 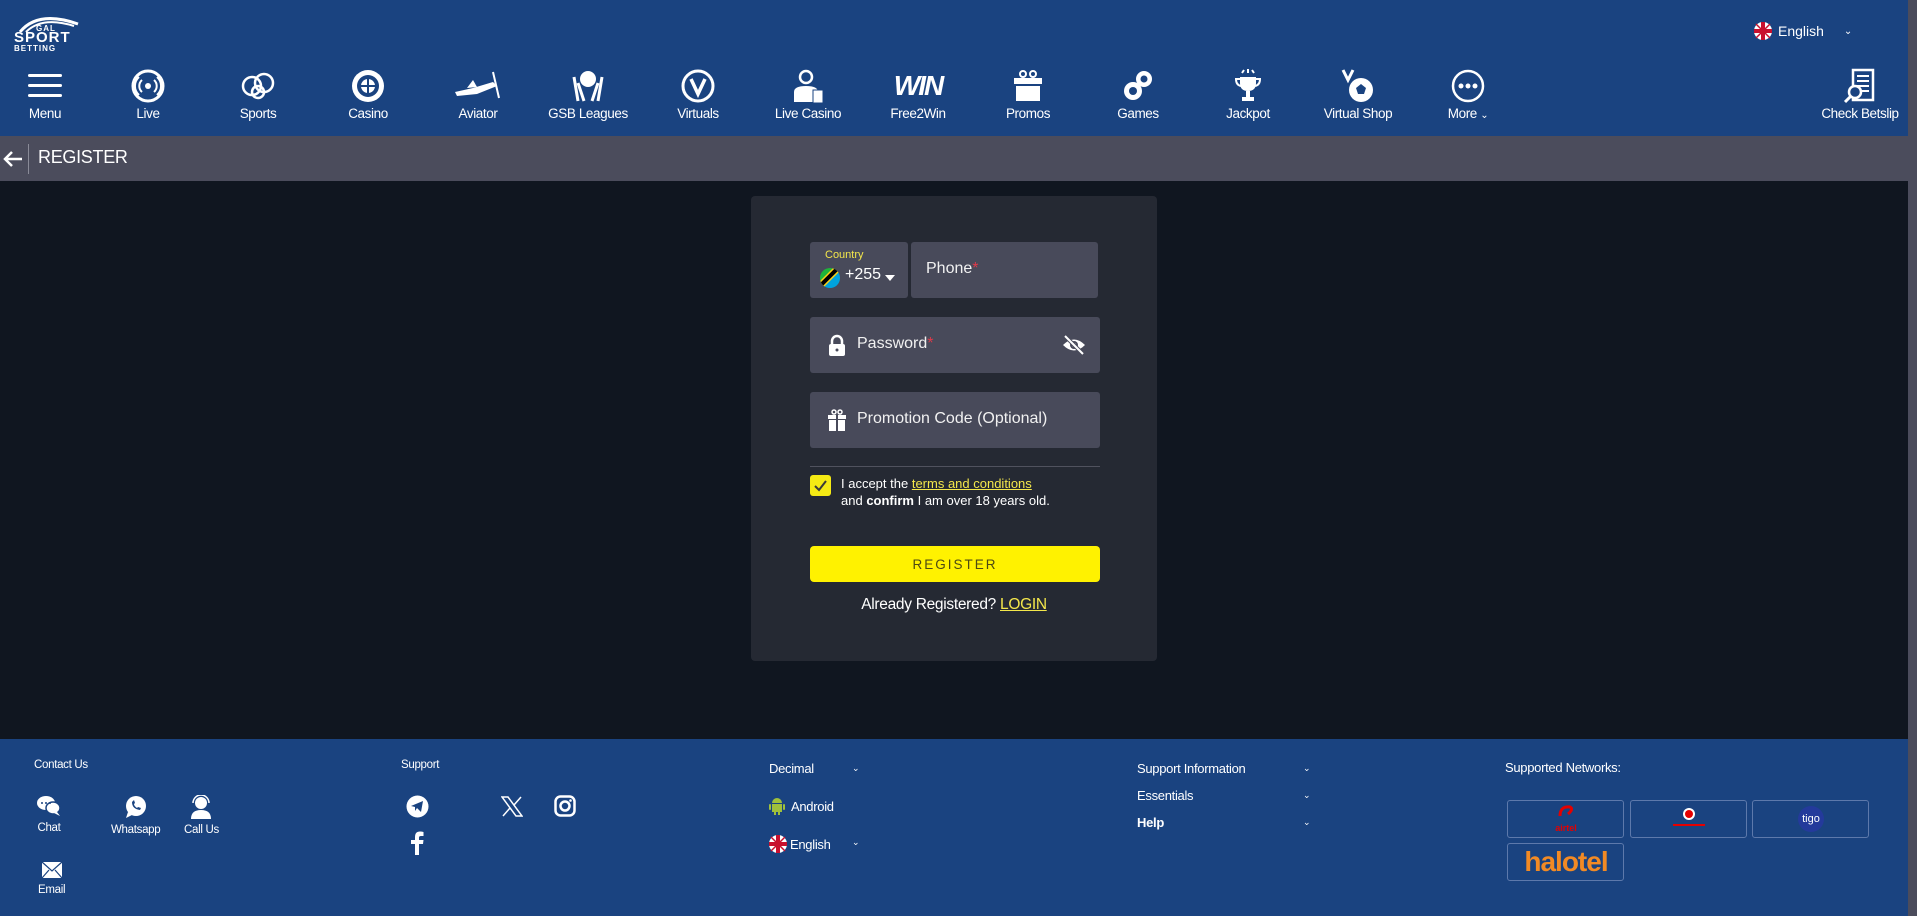 I want to click on page-title-bar: REGISTER, so click(x=954, y=158).